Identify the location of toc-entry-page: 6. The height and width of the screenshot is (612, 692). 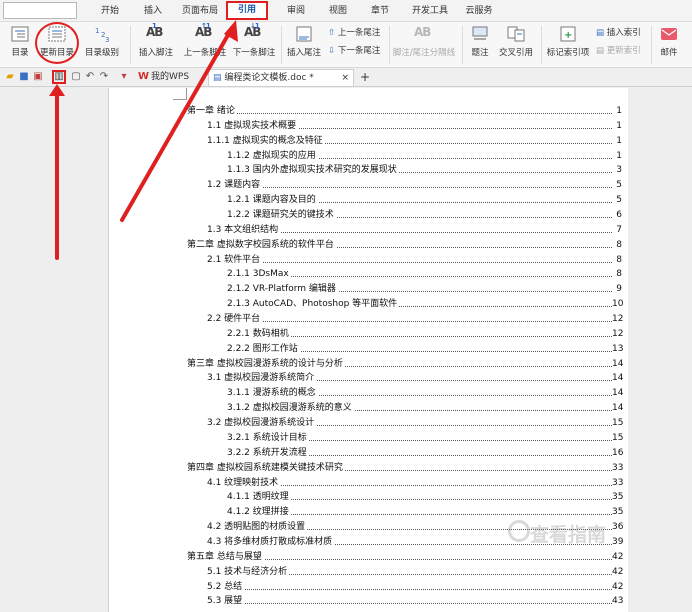
(617, 215).